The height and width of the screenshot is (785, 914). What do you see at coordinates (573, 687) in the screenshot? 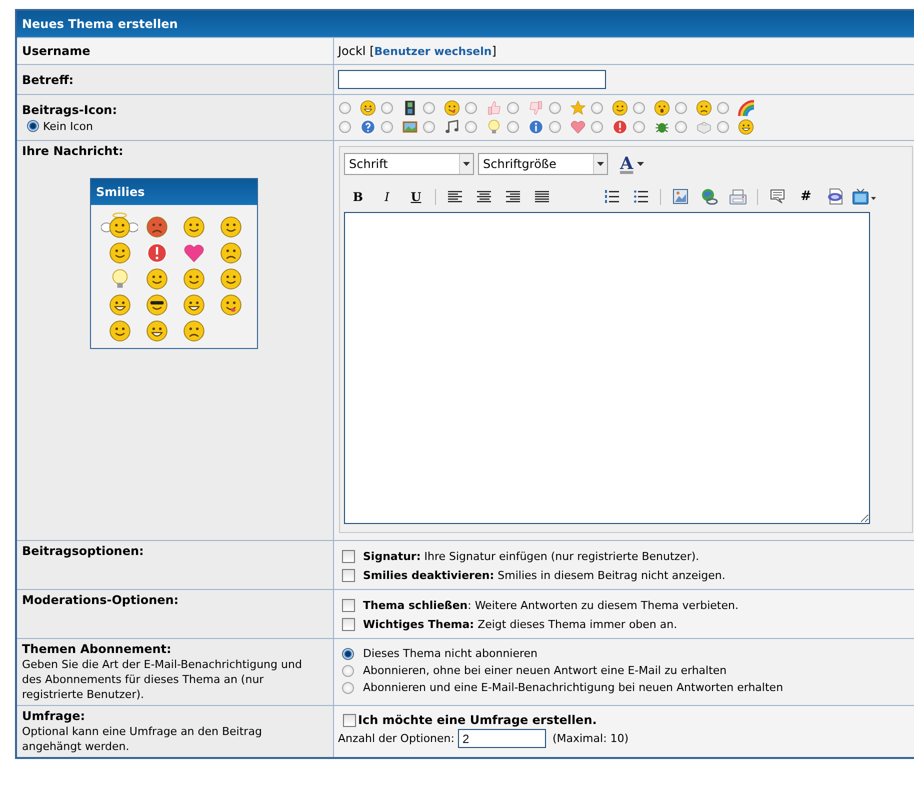
I see `option-label: Abonnieren und eine E-Mail-Benachrichtigung bei neuen Antworten erhalten` at bounding box center [573, 687].